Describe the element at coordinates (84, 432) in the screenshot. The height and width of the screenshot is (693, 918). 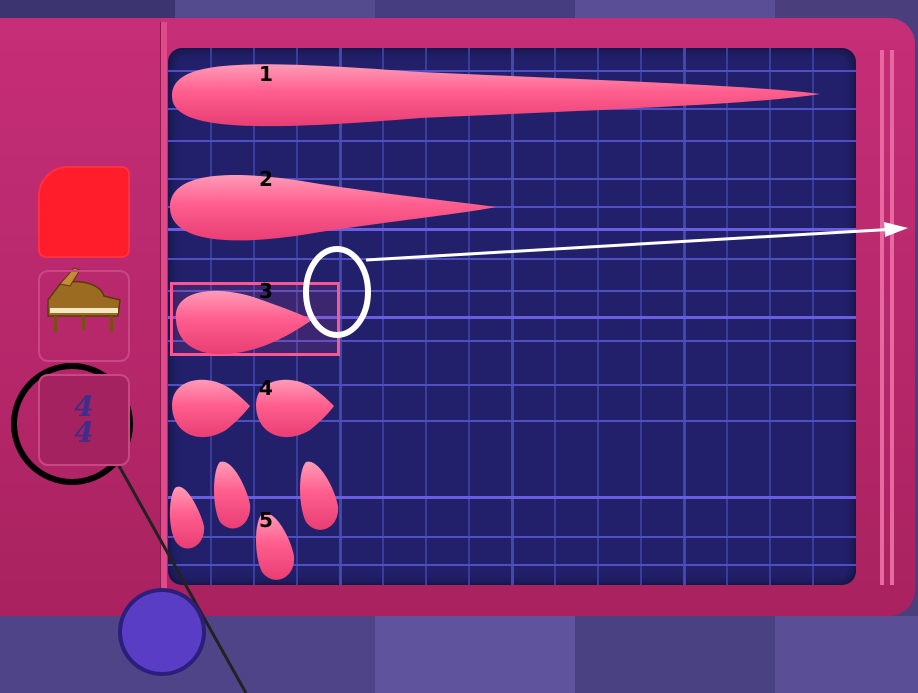
I see `time-signature-bottom: 4` at that location.